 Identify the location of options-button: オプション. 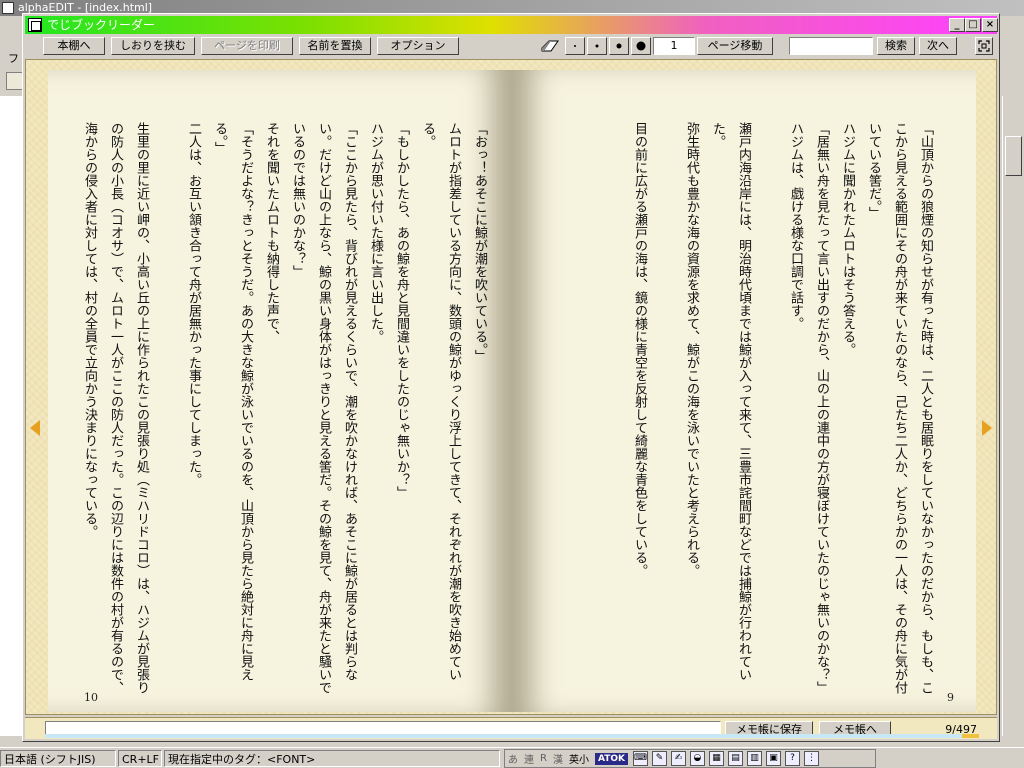
(418, 46).